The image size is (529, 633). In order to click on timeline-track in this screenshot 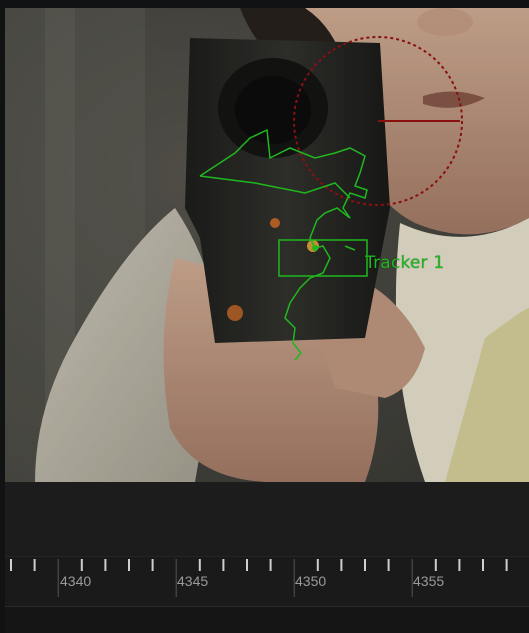, I will do `click(267, 619)`.